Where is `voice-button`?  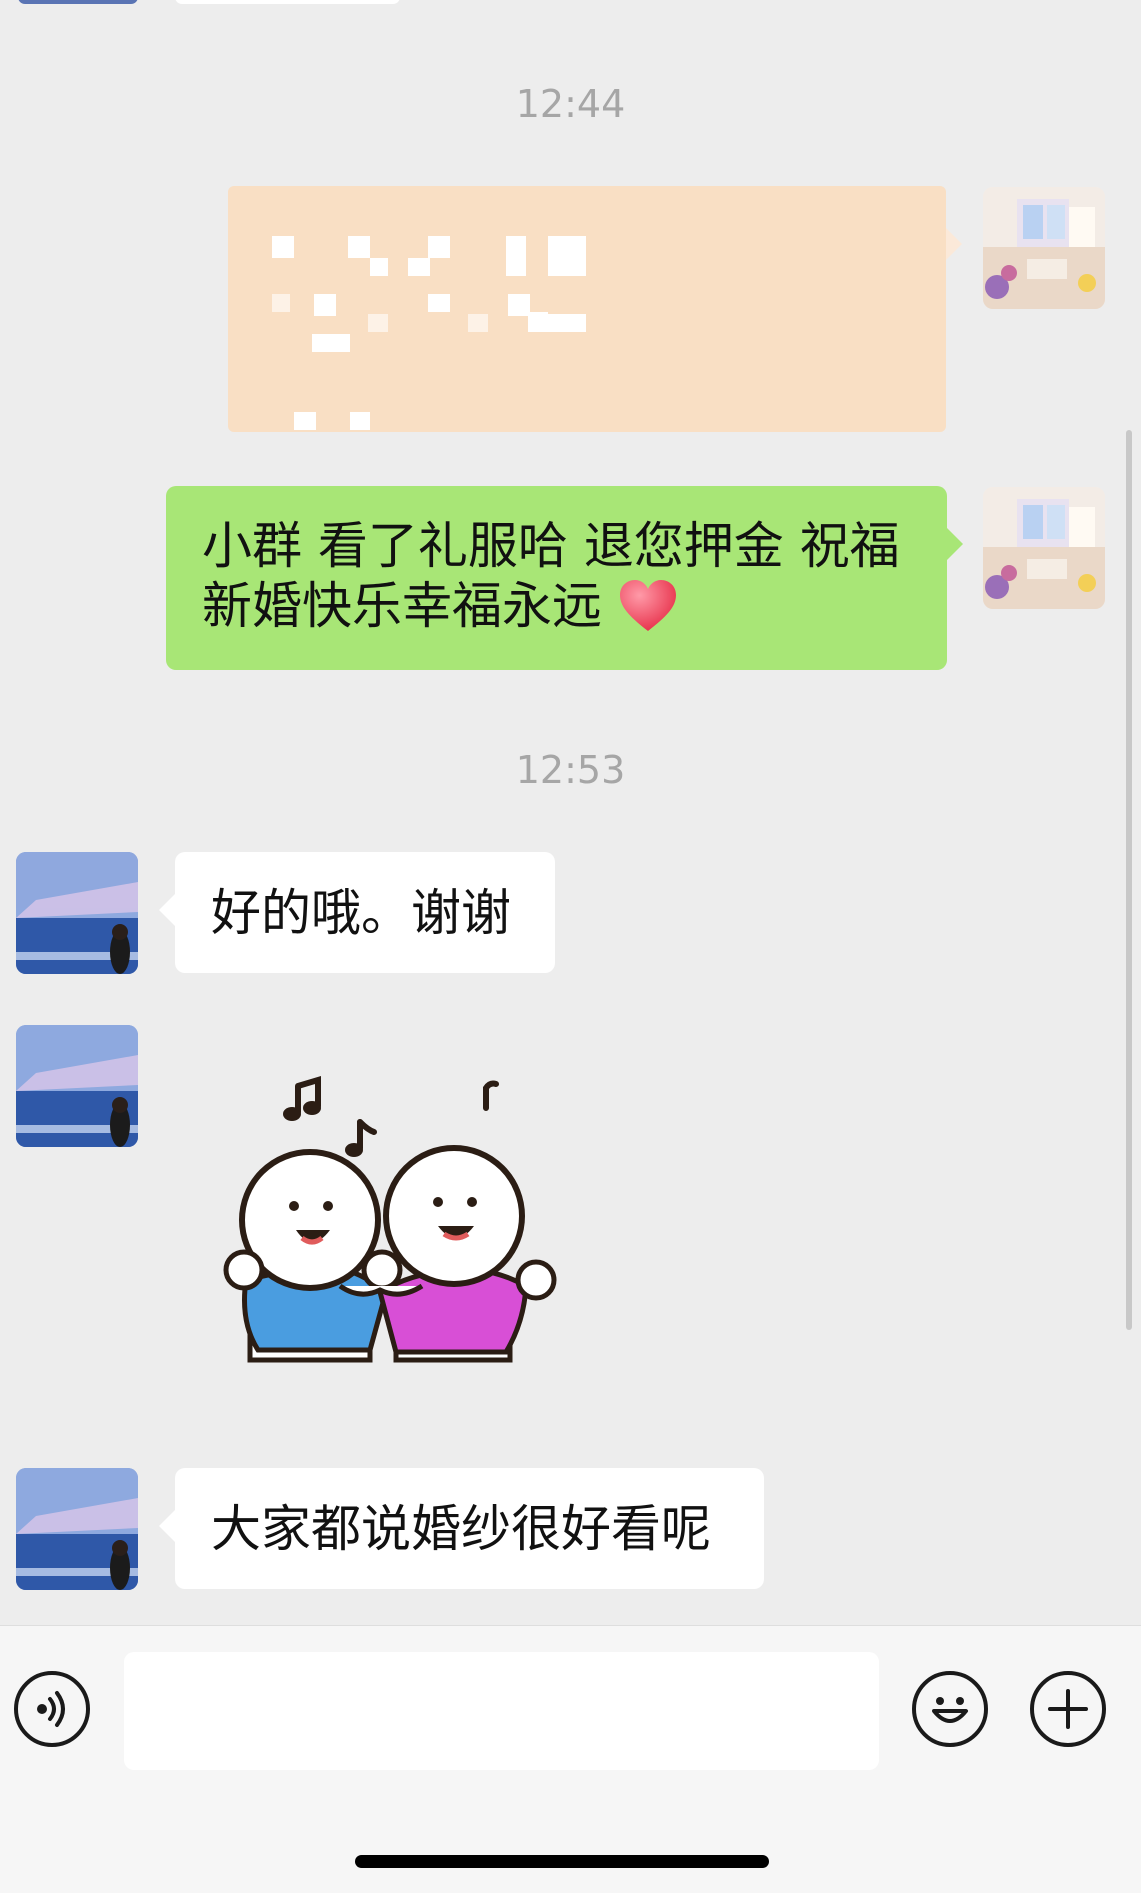
voice-button is located at coordinates (52, 1709).